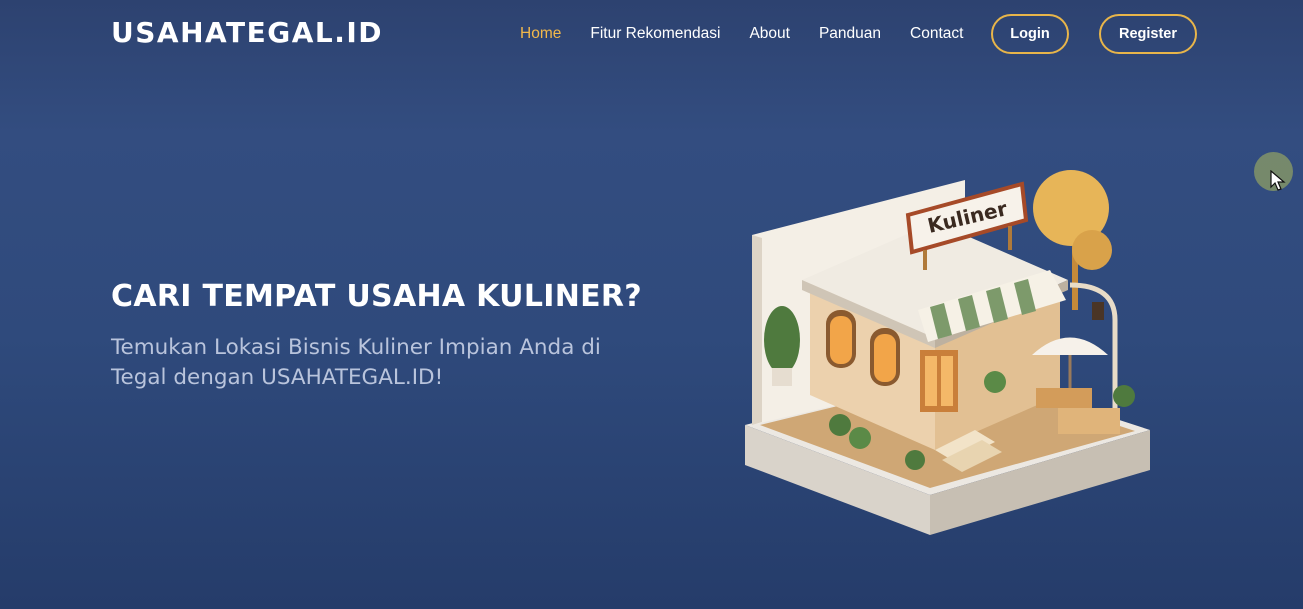 This screenshot has height=609, width=1303. Describe the element at coordinates (1278, 180) in the screenshot. I see `mouse-cursor-icon` at that location.